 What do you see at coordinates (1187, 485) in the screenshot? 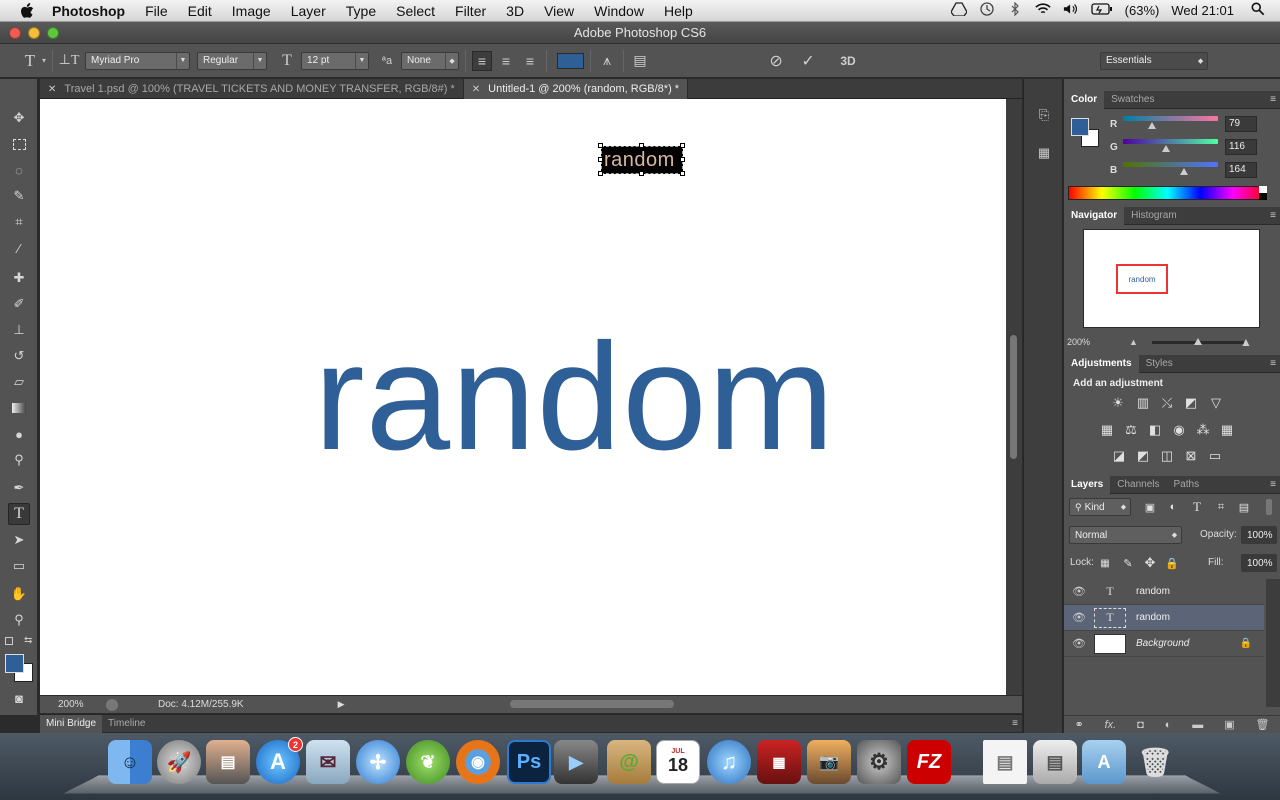
I see `tab-paths: Paths` at bounding box center [1187, 485].